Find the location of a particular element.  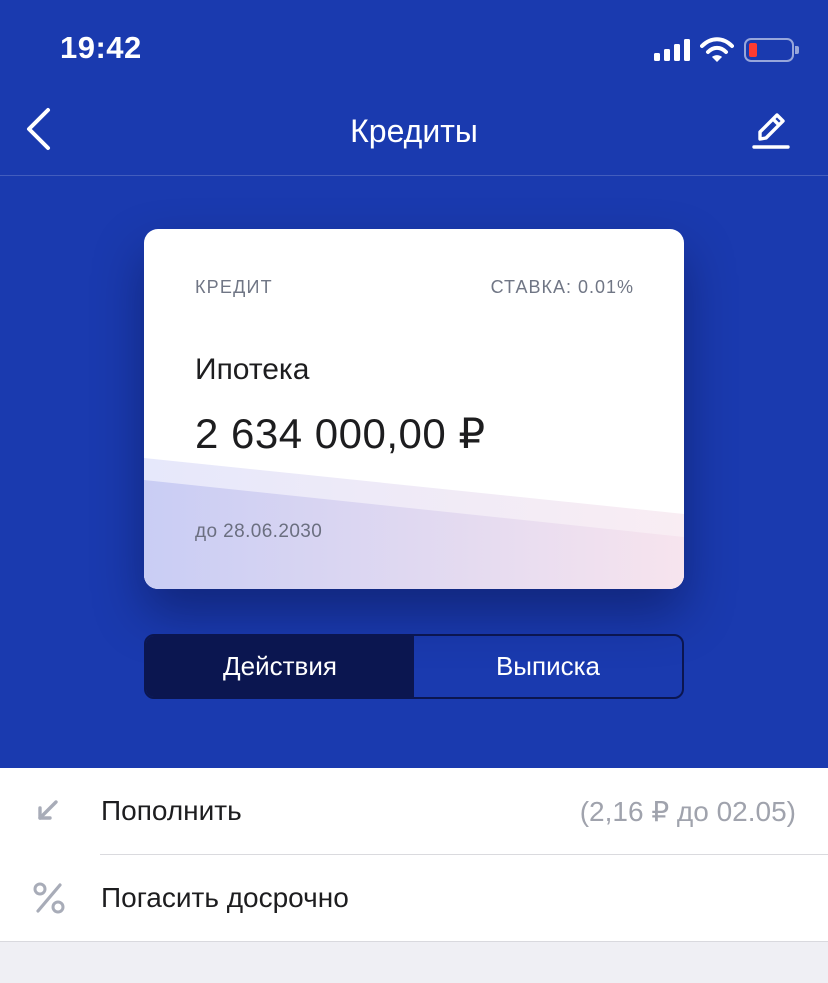

edit-button is located at coordinates (771, 131).